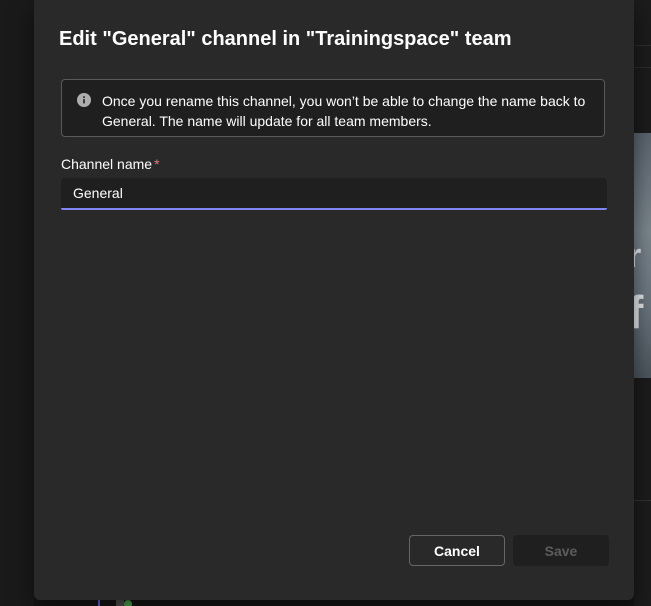  Describe the element at coordinates (84, 100) in the screenshot. I see `info-icon` at that location.